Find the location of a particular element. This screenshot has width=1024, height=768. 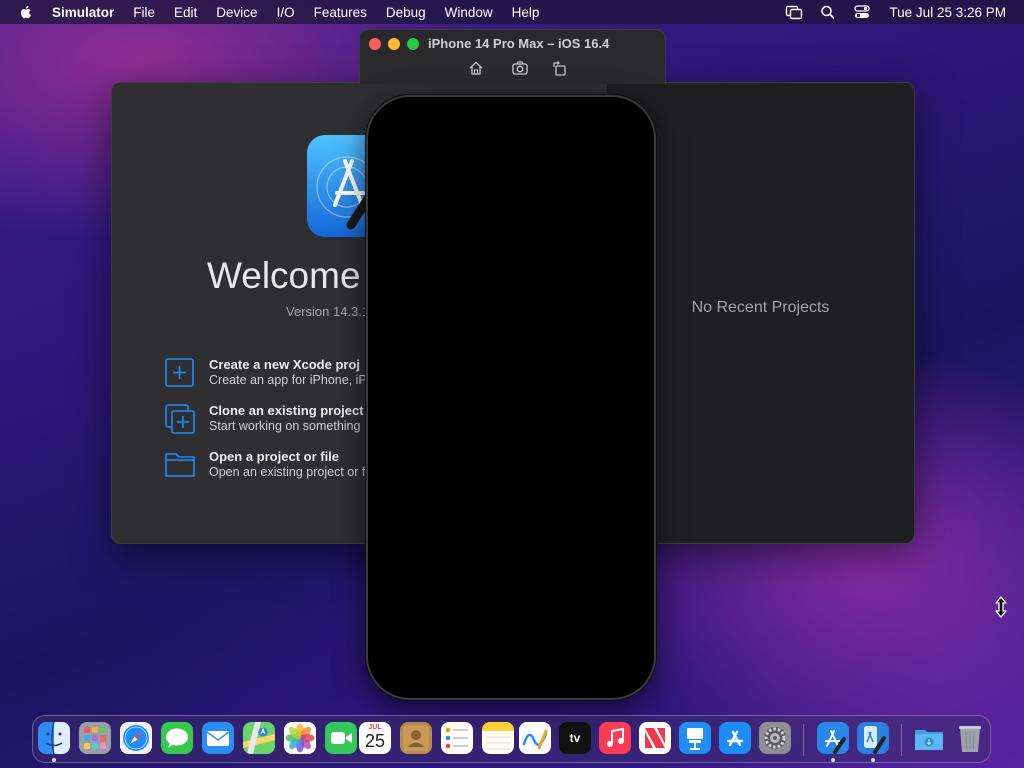

dock-messages is located at coordinates (177, 738).